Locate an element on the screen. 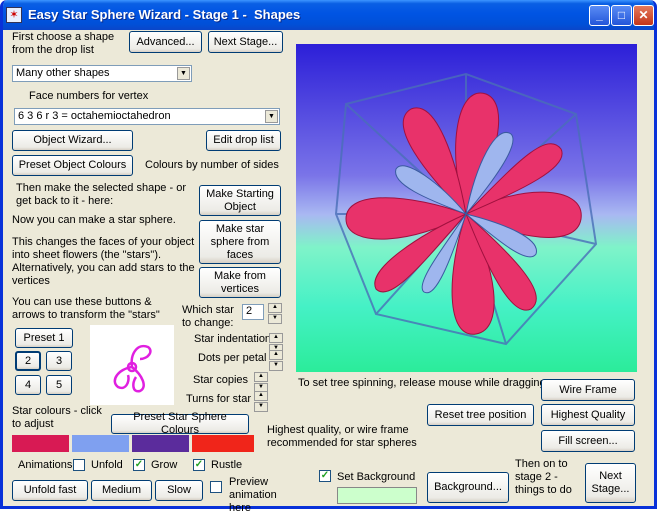 This screenshot has height=515, width=657. star-copies-label: Star copies is located at coordinates (221, 380).